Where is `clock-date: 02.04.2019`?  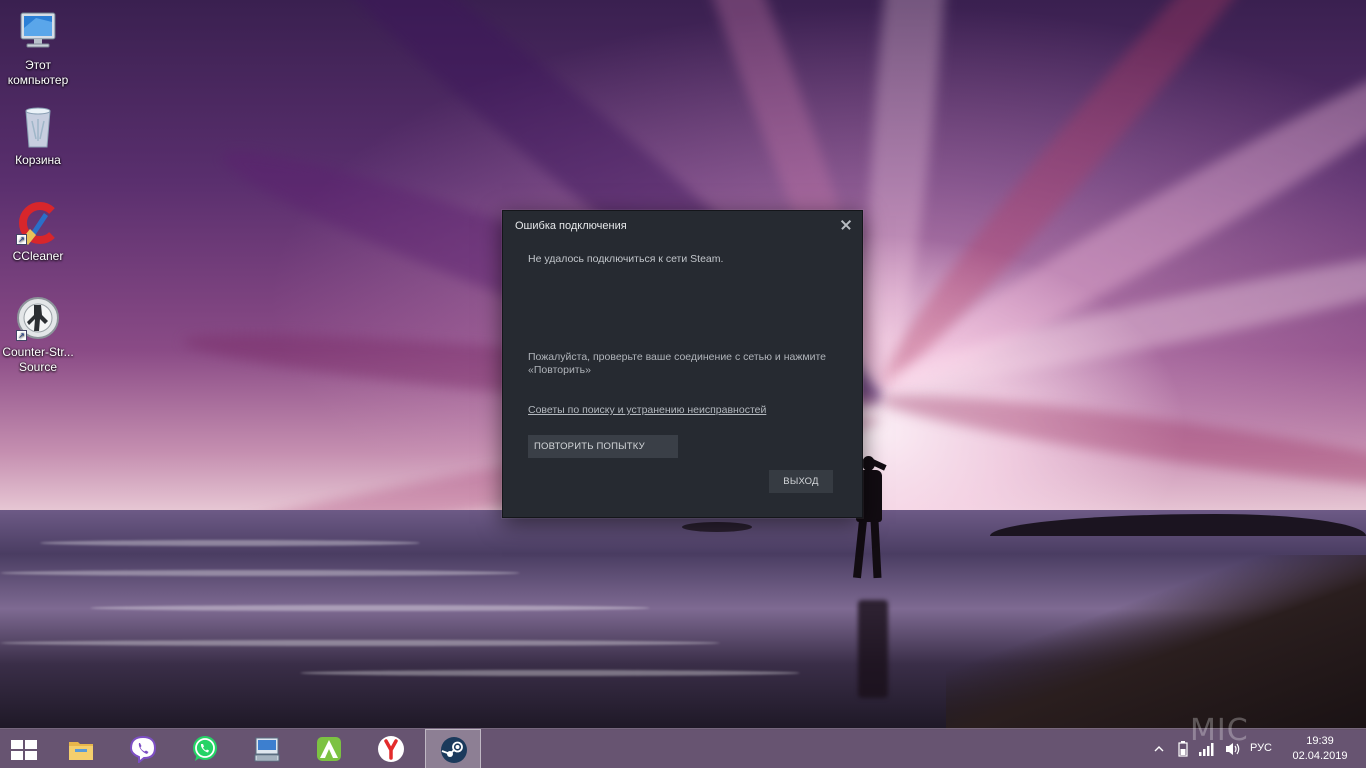
clock-date: 02.04.2019 is located at coordinates (1320, 756).